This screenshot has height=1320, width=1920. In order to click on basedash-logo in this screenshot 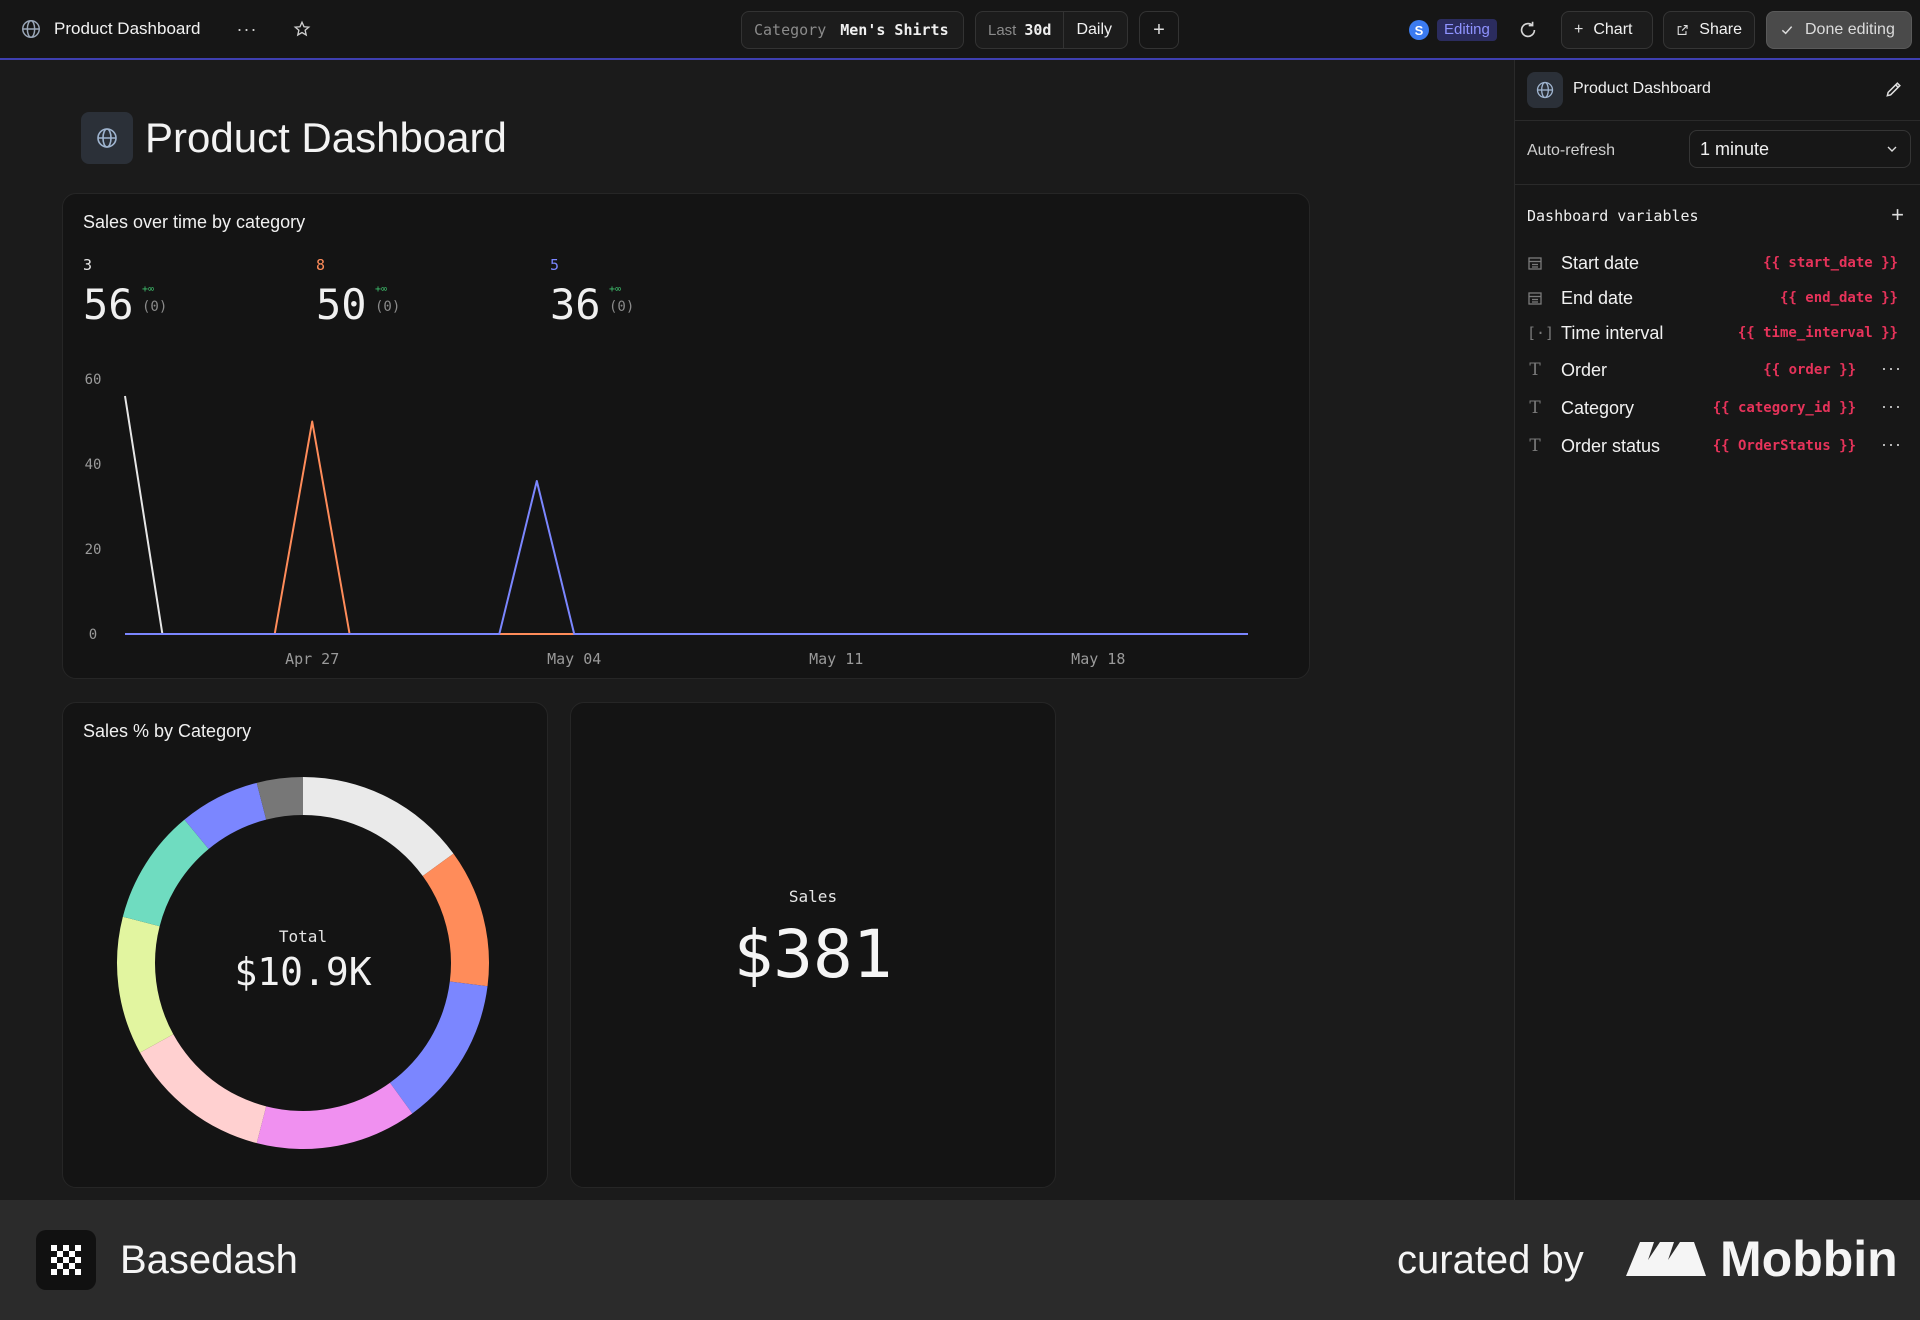, I will do `click(66, 1260)`.